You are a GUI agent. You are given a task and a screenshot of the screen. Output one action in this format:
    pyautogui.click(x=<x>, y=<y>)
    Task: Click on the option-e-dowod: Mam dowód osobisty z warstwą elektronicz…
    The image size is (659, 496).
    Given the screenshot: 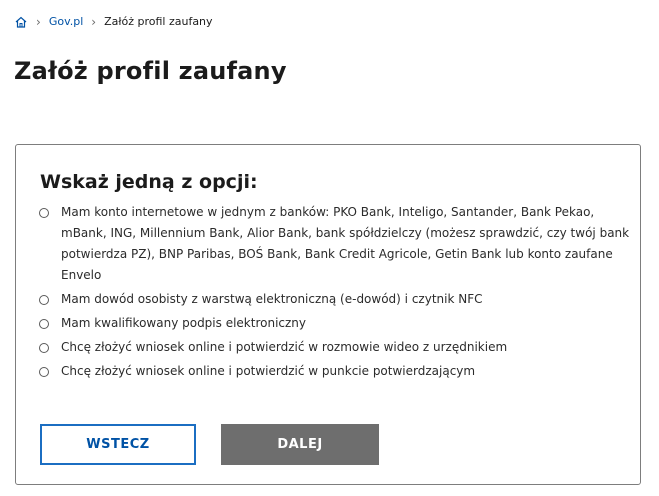 What is the action you would take?
    pyautogui.click(x=334, y=299)
    